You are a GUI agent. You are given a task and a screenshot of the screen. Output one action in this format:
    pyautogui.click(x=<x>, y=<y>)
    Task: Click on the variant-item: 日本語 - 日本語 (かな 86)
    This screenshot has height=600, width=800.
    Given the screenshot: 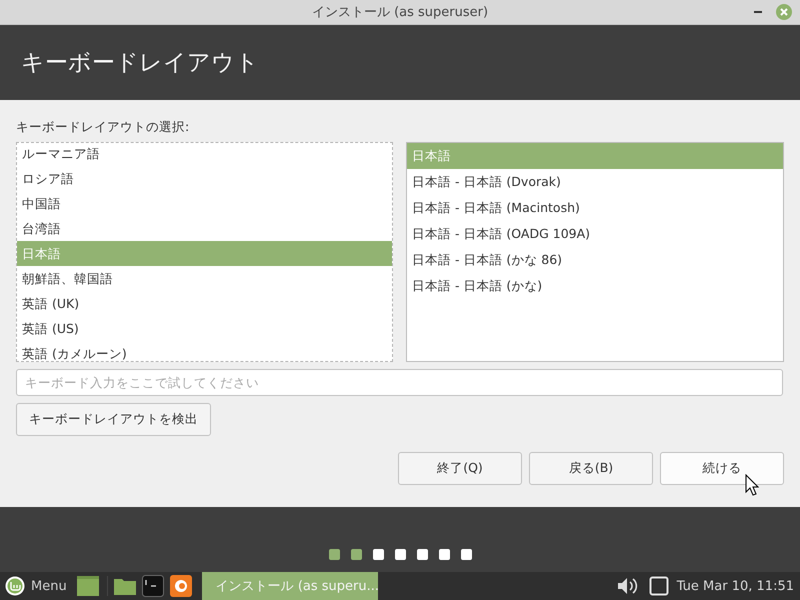 What is the action you would take?
    pyautogui.click(x=595, y=260)
    